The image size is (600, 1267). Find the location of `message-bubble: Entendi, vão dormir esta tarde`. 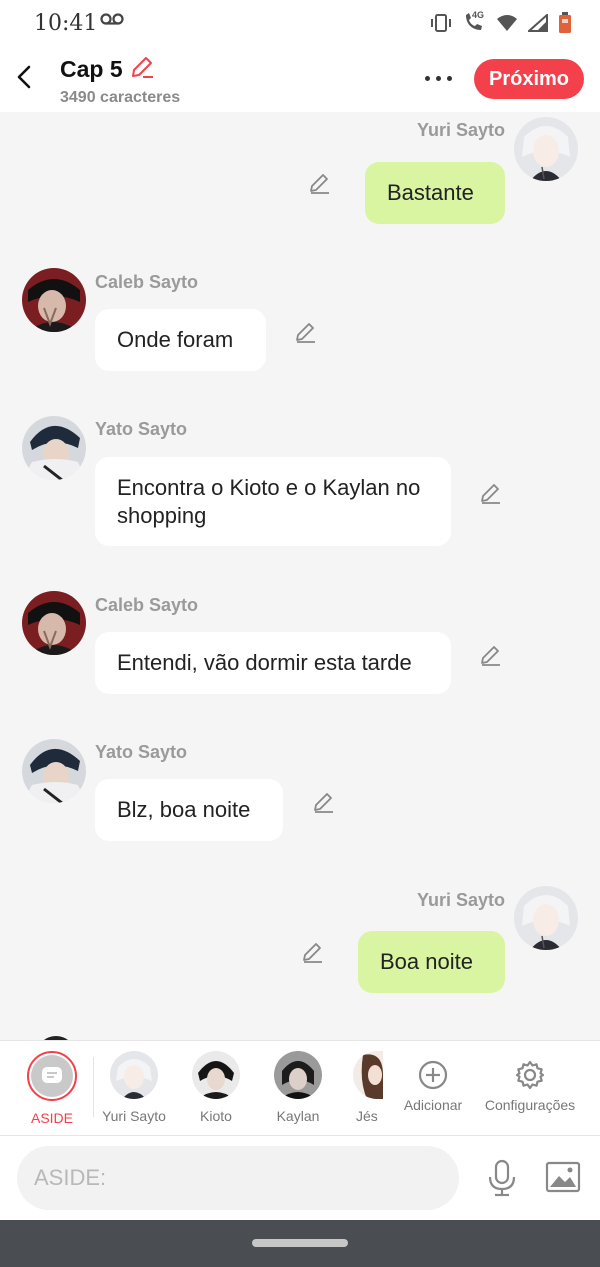

message-bubble: Entendi, vão dormir esta tarde is located at coordinates (273, 663).